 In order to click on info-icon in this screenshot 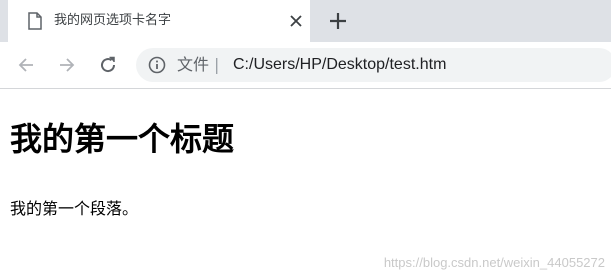, I will do `click(157, 65)`.